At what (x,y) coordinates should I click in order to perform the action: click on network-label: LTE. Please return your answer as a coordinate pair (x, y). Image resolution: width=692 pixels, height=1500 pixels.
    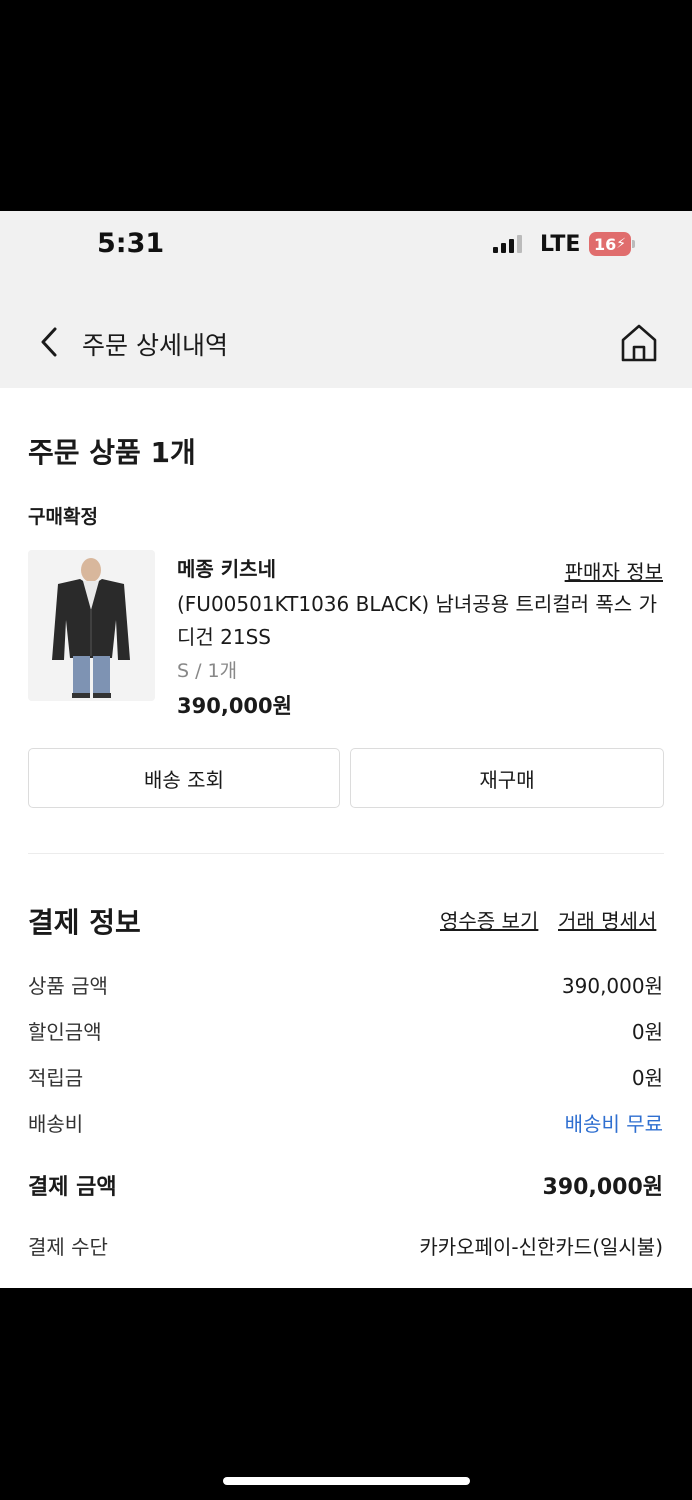
    Looking at the image, I should click on (560, 244).